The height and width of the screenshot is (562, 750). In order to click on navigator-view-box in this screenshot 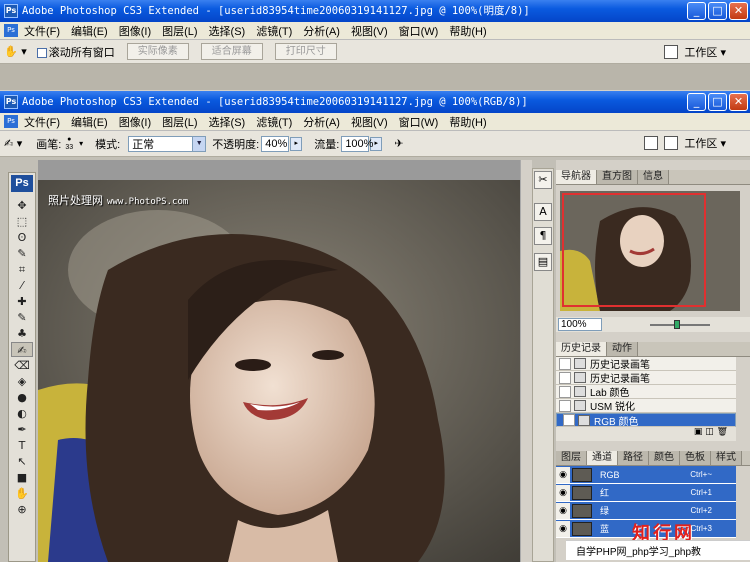, I will do `click(634, 250)`.